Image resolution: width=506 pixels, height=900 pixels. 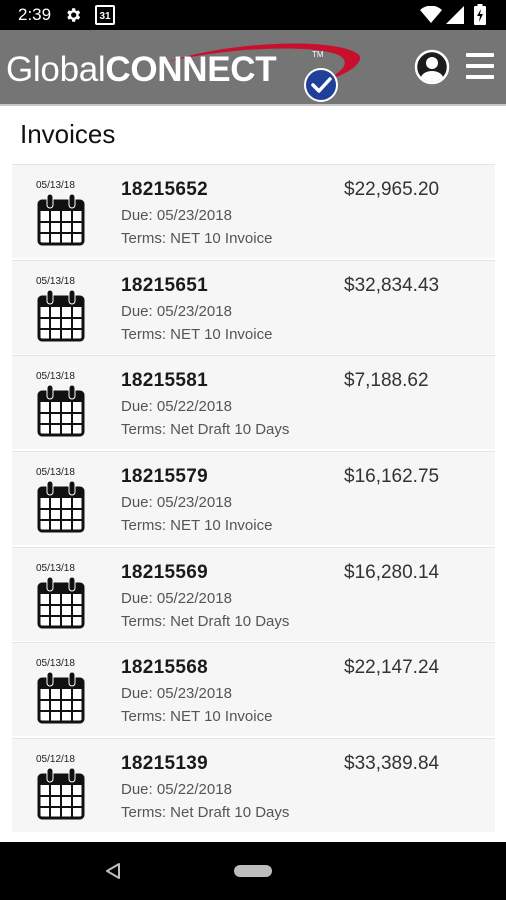 What do you see at coordinates (480, 66) in the screenshot?
I see `menu-icon` at bounding box center [480, 66].